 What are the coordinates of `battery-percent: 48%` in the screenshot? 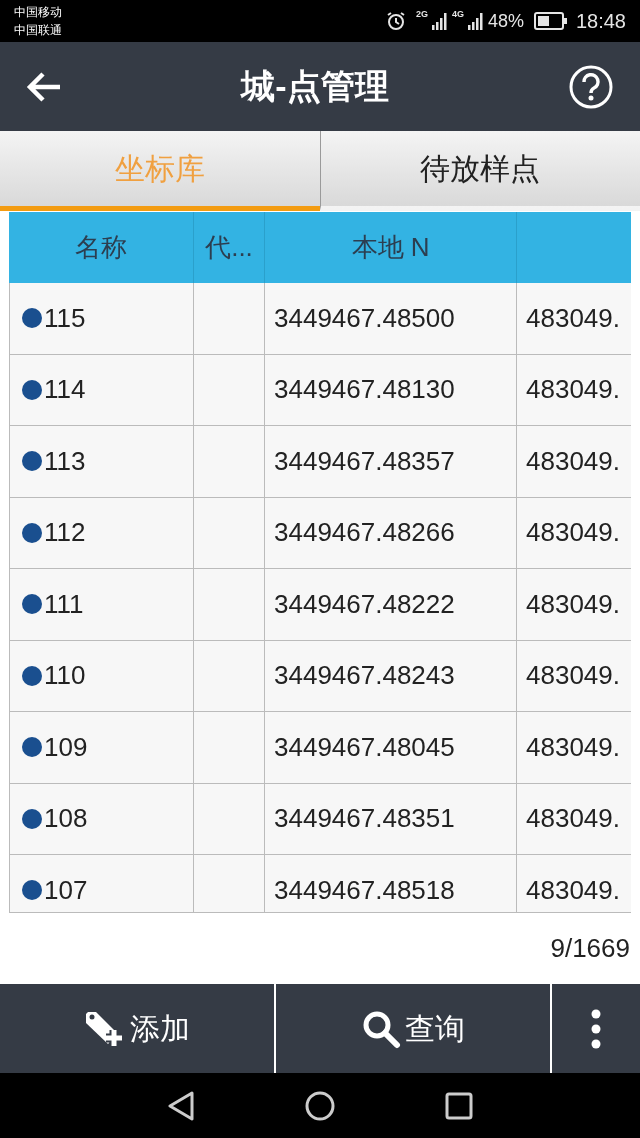 It's located at (505, 21).